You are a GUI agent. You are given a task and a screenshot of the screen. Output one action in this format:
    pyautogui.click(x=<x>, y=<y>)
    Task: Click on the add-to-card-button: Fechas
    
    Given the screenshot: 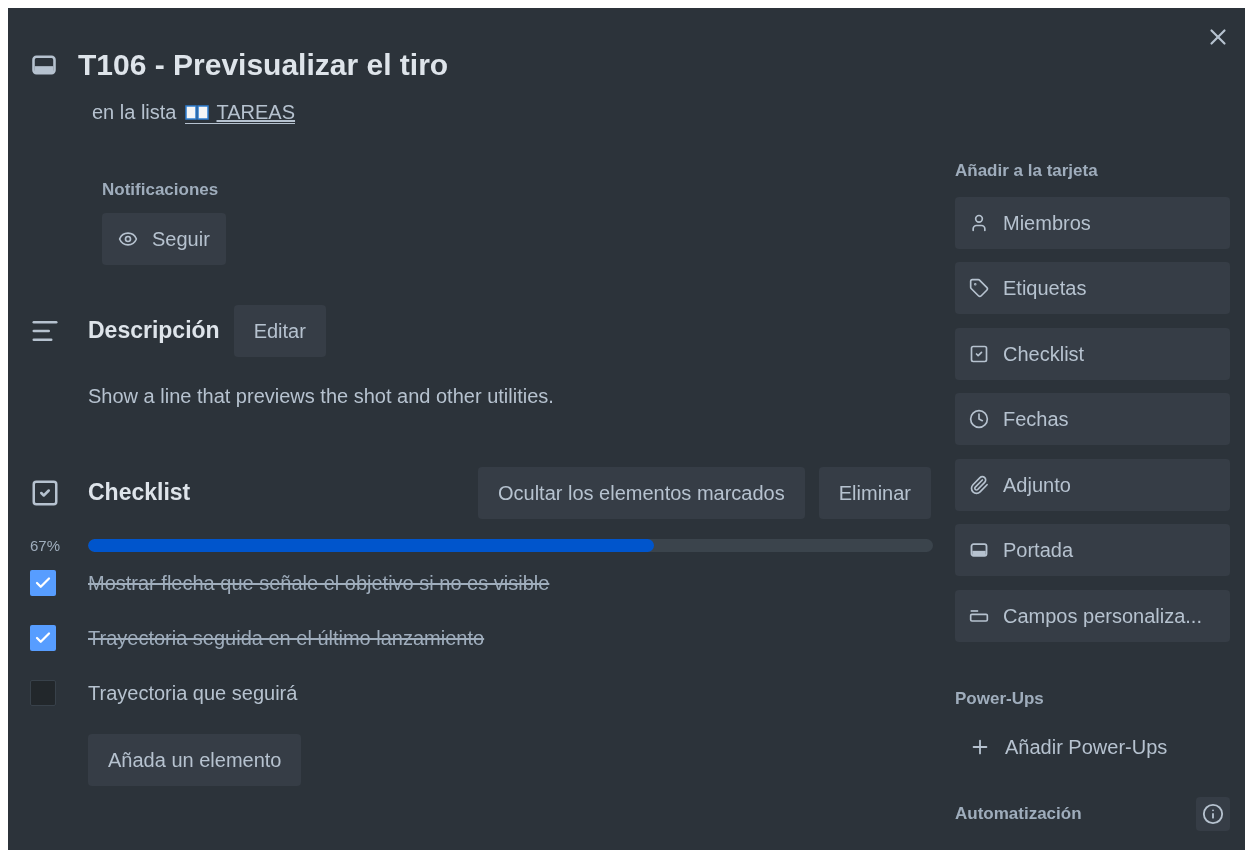 What is the action you would take?
    pyautogui.click(x=1092, y=419)
    